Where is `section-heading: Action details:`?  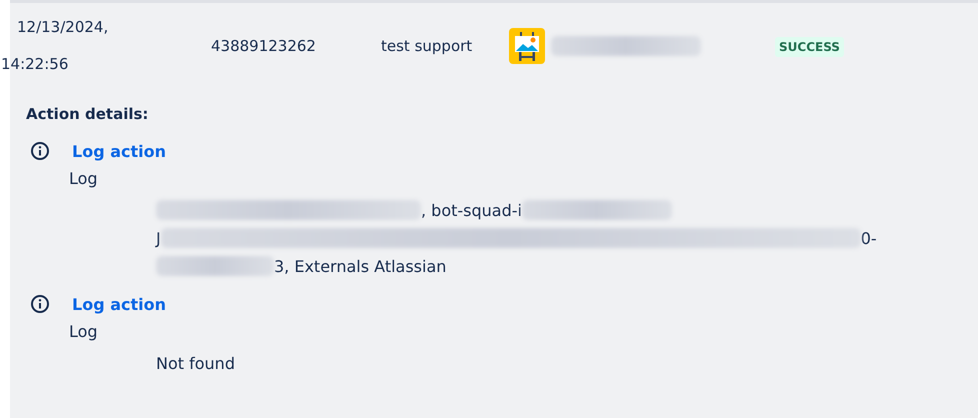 section-heading: Action details: is located at coordinates (88, 114).